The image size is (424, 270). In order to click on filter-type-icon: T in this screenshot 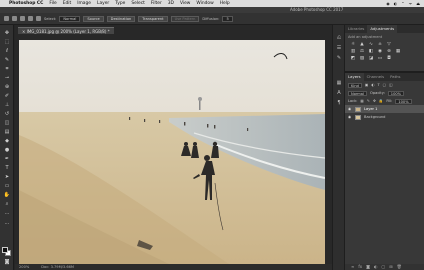, I will do `click(378, 85)`.